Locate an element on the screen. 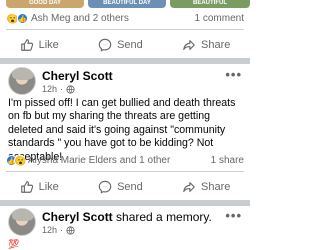 Image resolution: width=320 pixels, height=250 pixels. hundred-points-emoji: 💯 is located at coordinates (14, 244).